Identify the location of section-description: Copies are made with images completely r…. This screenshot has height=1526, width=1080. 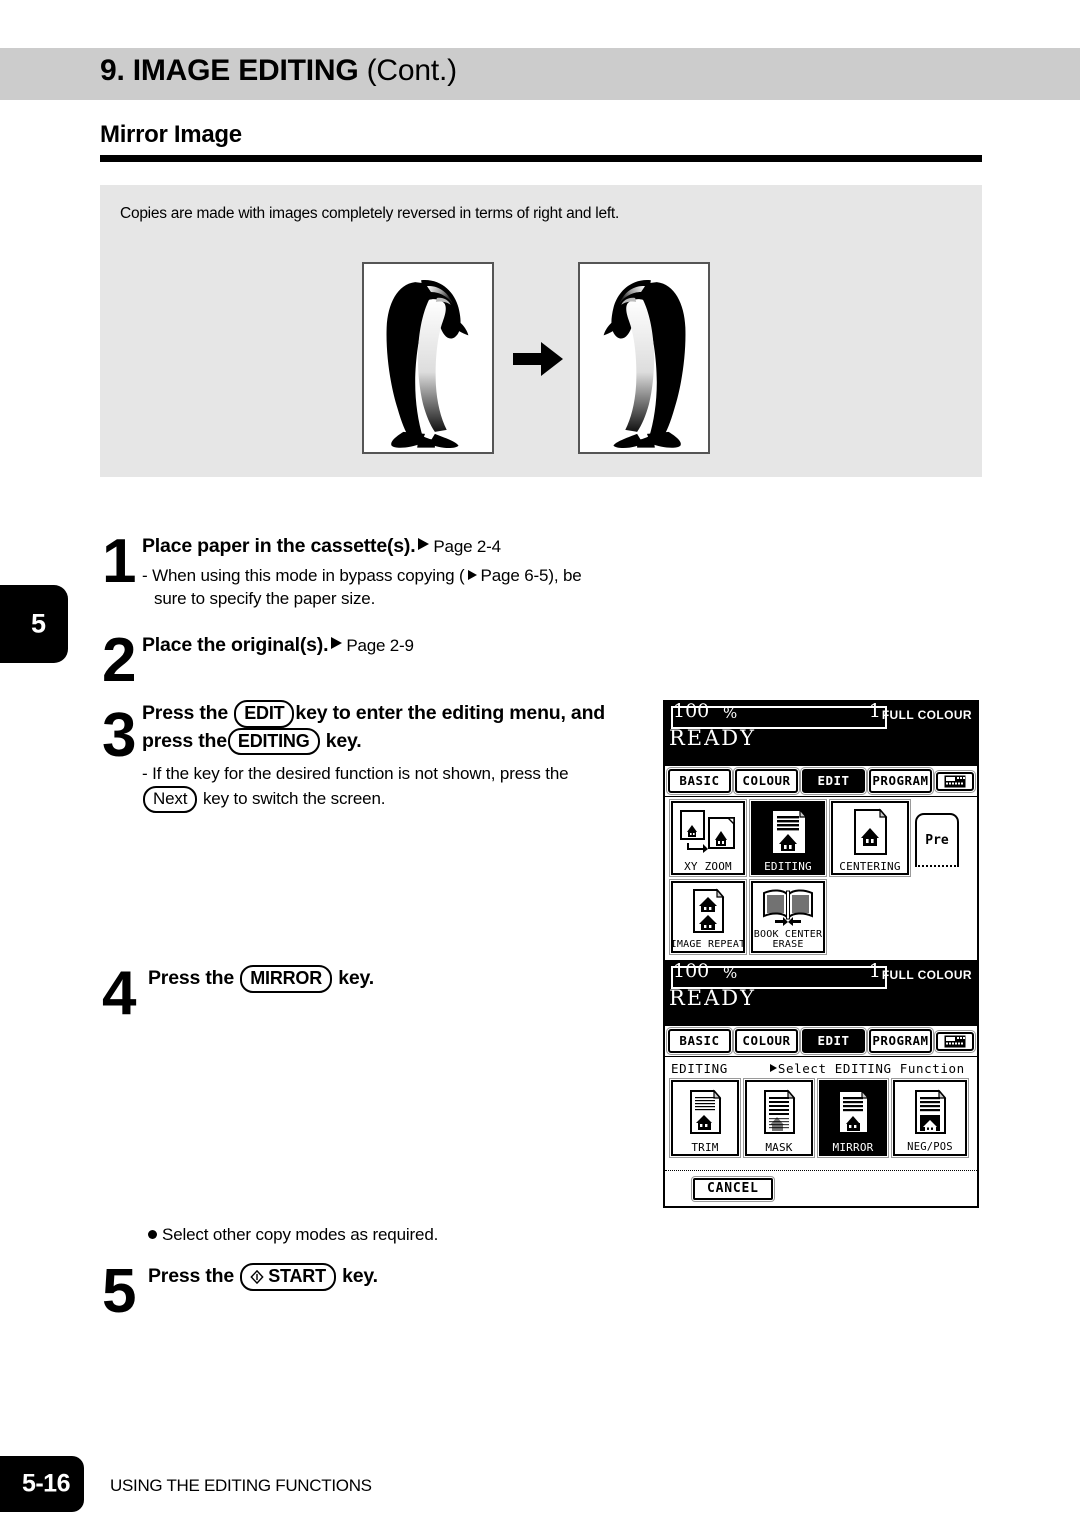
(370, 213).